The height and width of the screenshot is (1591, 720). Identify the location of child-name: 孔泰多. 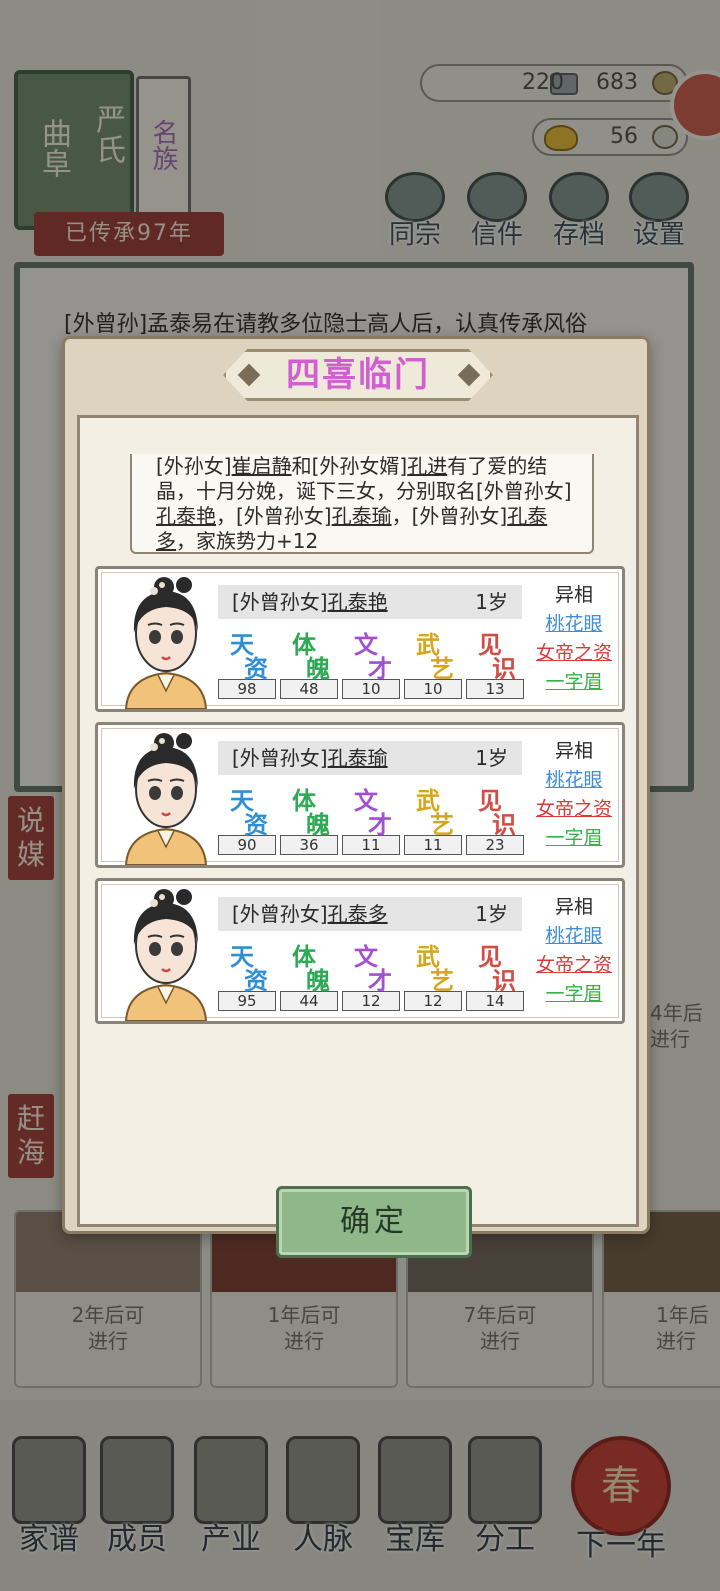
(358, 914).